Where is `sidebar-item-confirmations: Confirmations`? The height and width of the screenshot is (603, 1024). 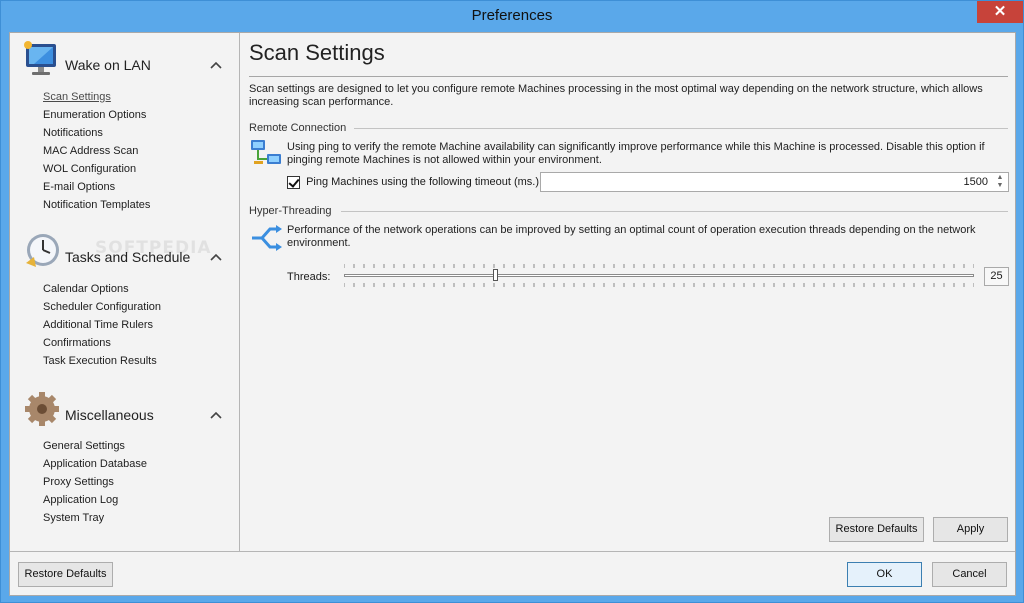
sidebar-item-confirmations: Confirmations is located at coordinates (102, 343).